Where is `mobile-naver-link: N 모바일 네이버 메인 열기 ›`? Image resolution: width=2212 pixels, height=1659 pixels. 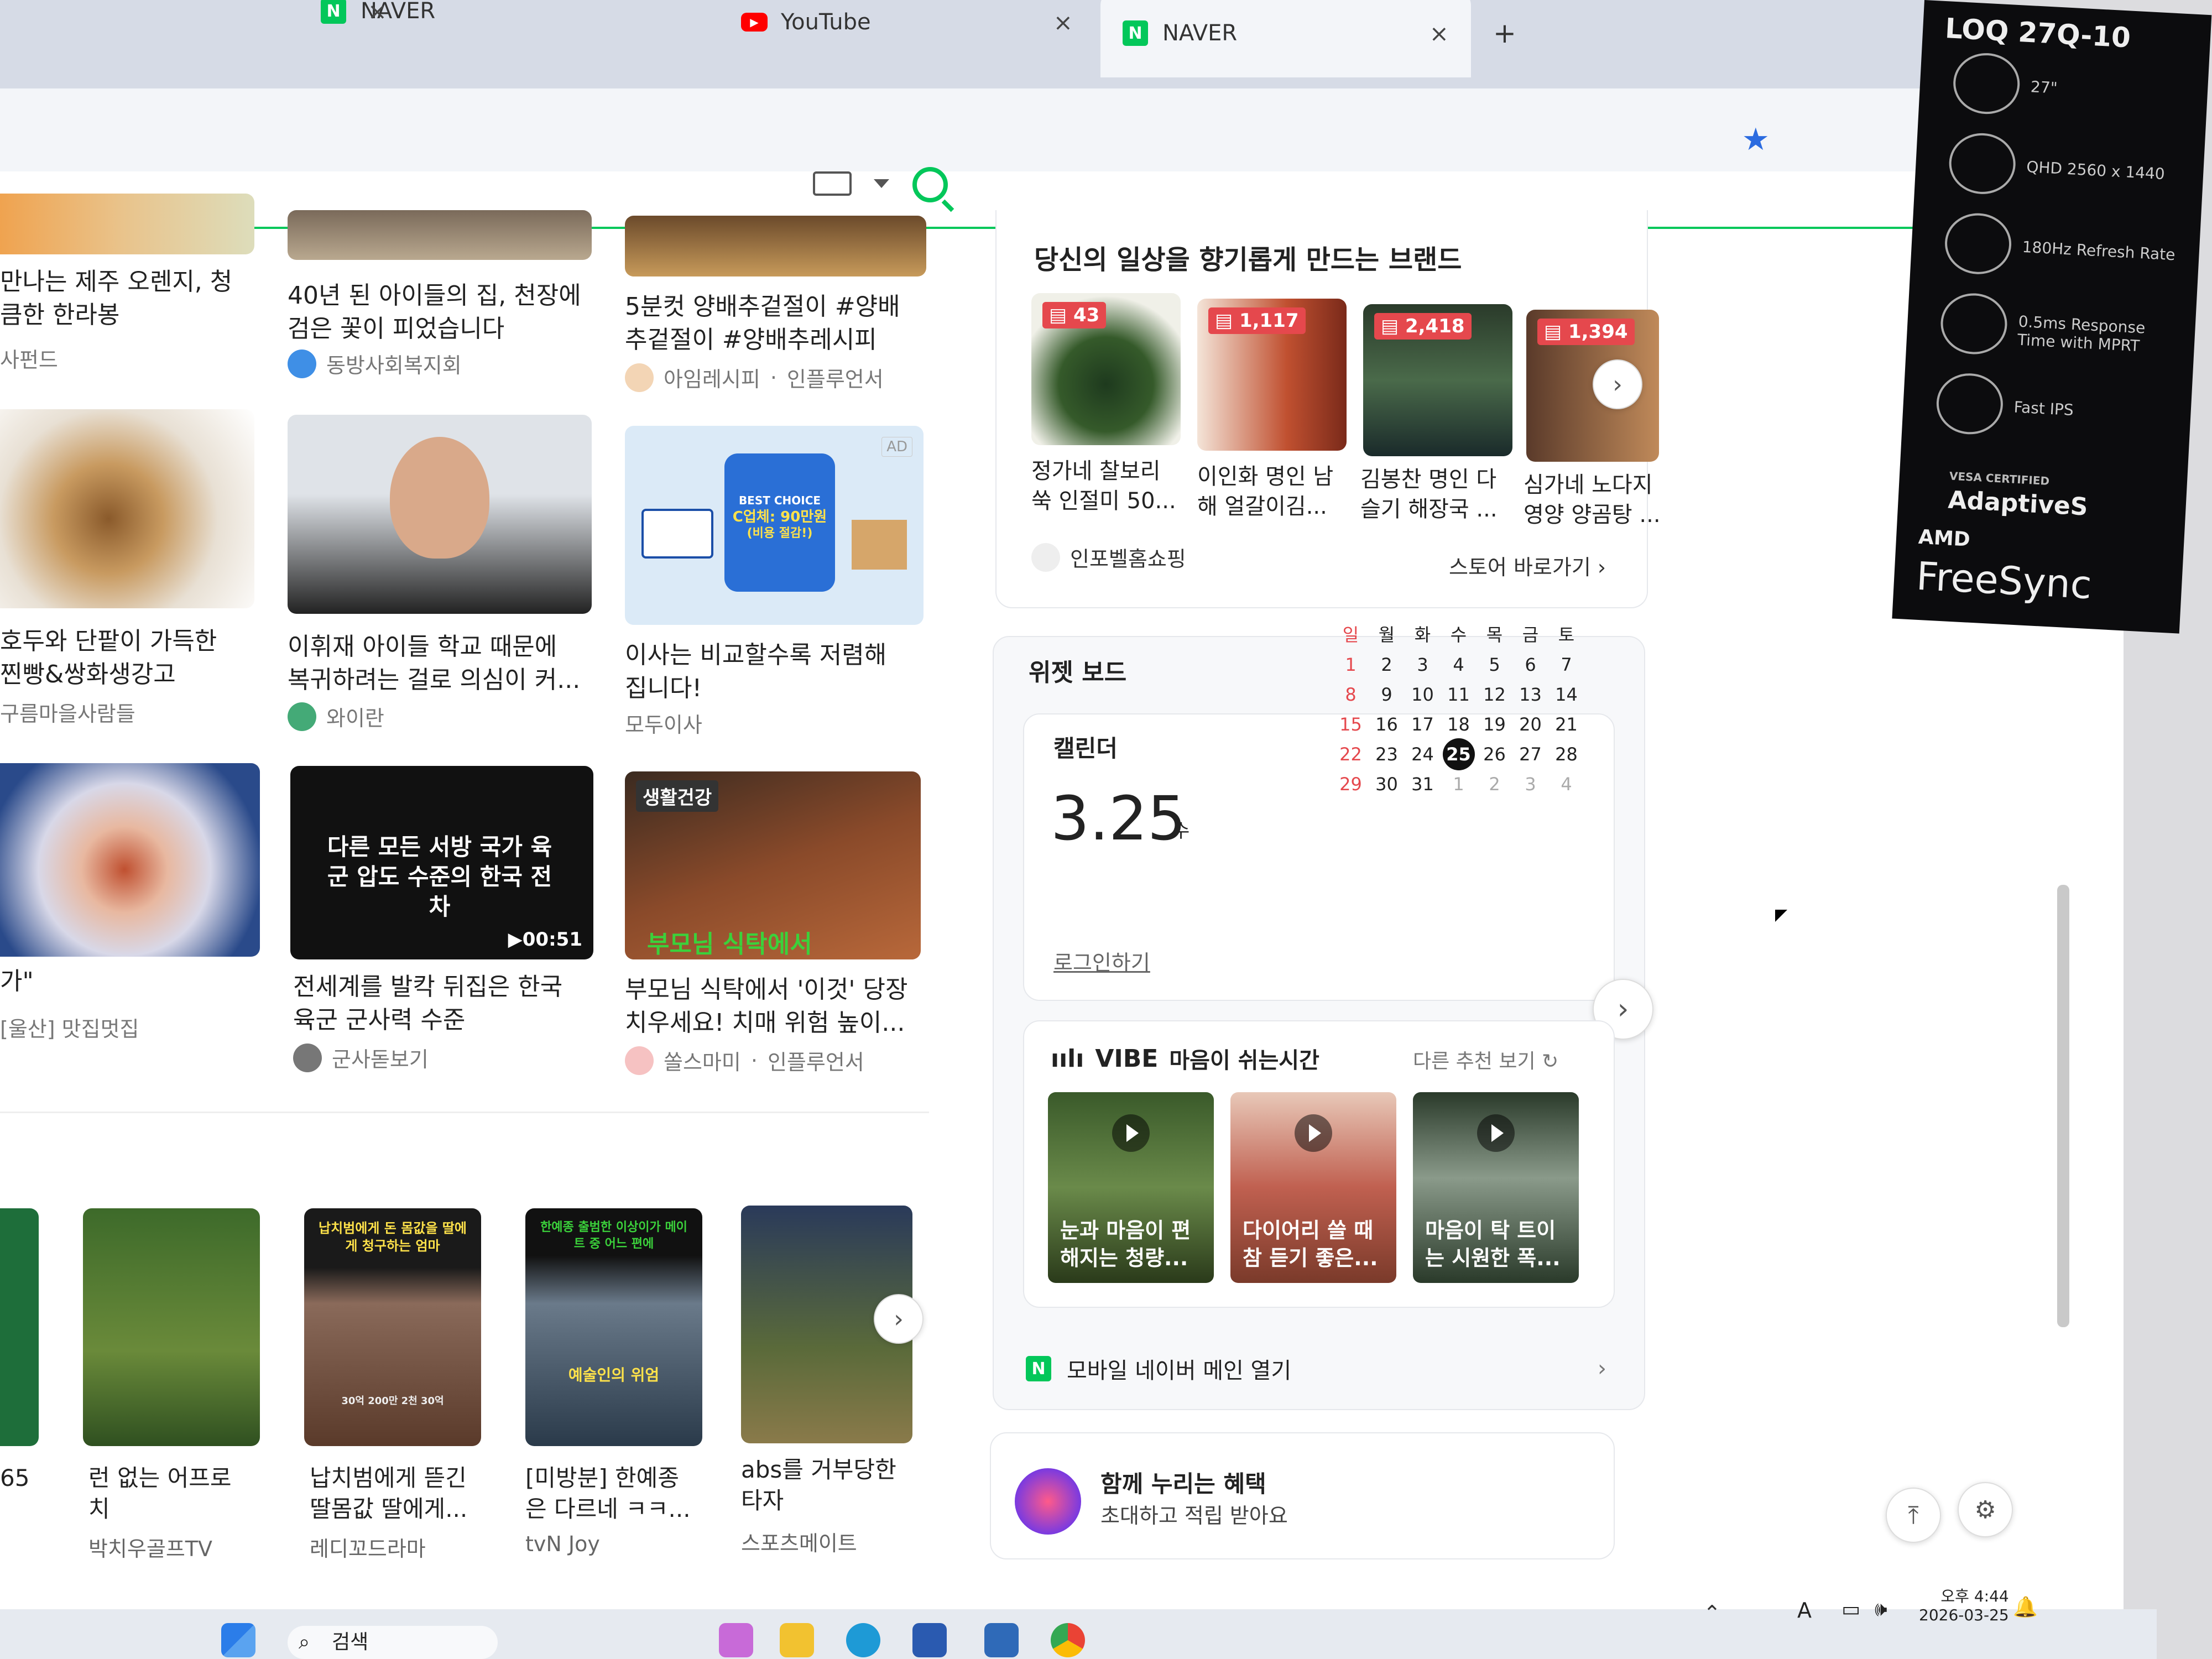 mobile-naver-link: N 모바일 네이버 메인 열기 › is located at coordinates (1316, 1369).